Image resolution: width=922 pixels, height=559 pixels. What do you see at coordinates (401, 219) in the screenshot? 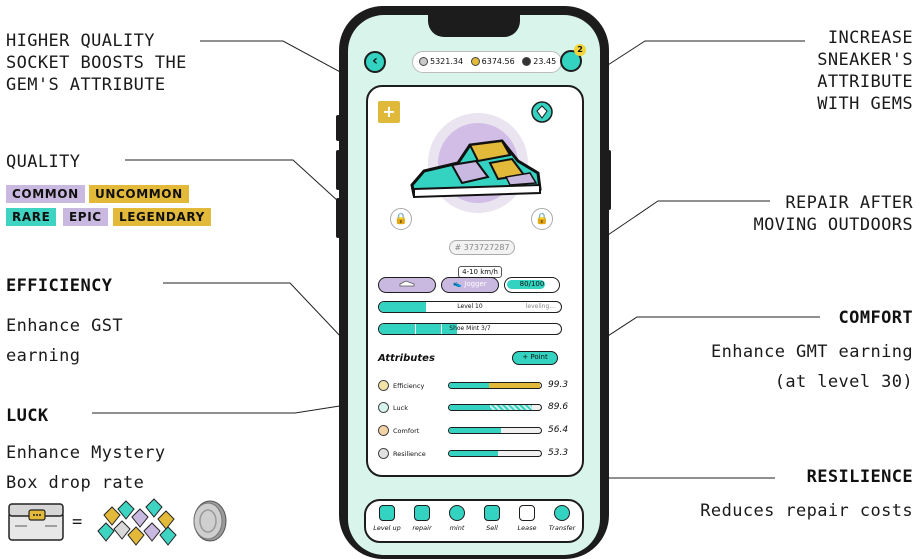
I see `locked-socket-left-icon: 🔒` at bounding box center [401, 219].